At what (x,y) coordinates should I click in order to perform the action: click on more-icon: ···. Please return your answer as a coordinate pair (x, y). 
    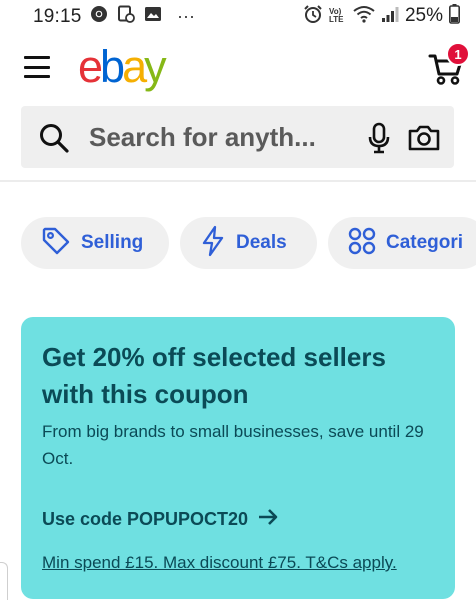
    Looking at the image, I should click on (186, 15).